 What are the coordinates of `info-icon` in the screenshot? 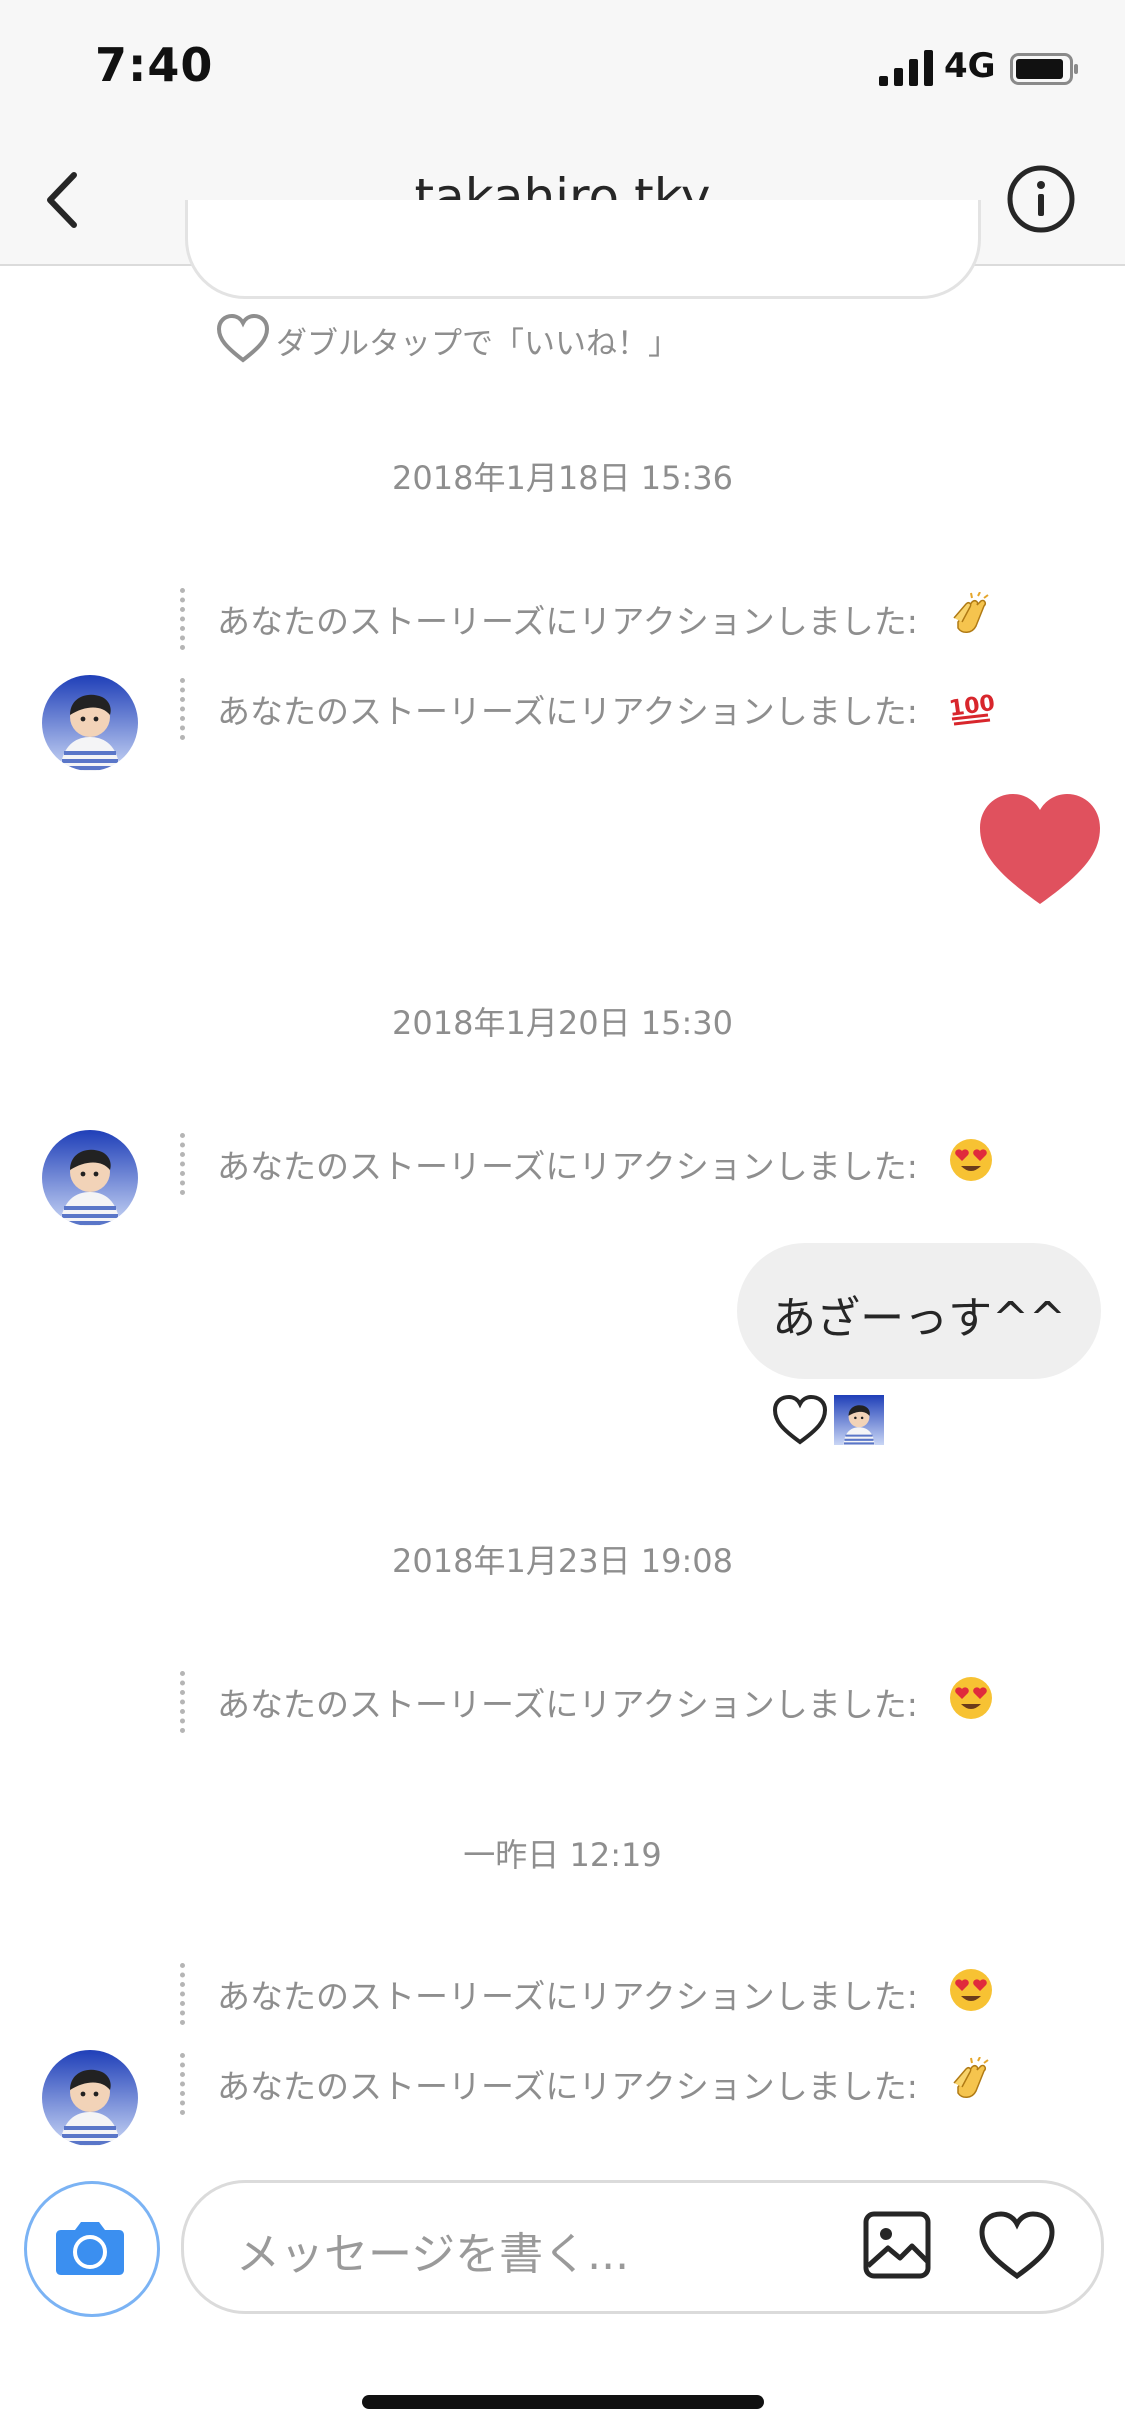 It's located at (1041, 199).